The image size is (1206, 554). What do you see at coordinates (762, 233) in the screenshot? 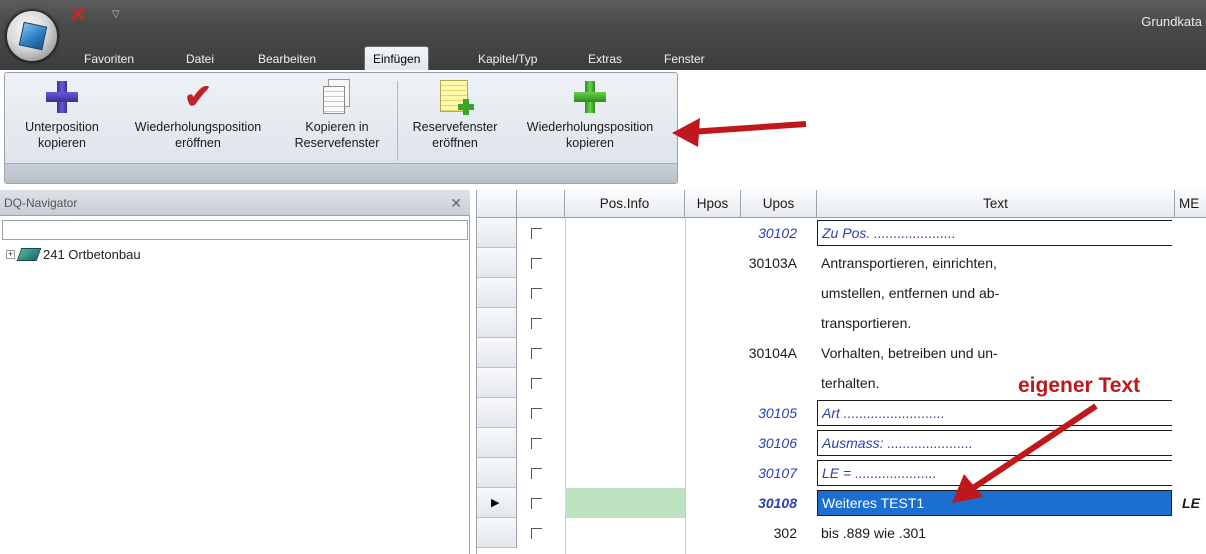
I see `upos-cell: 30102` at bounding box center [762, 233].